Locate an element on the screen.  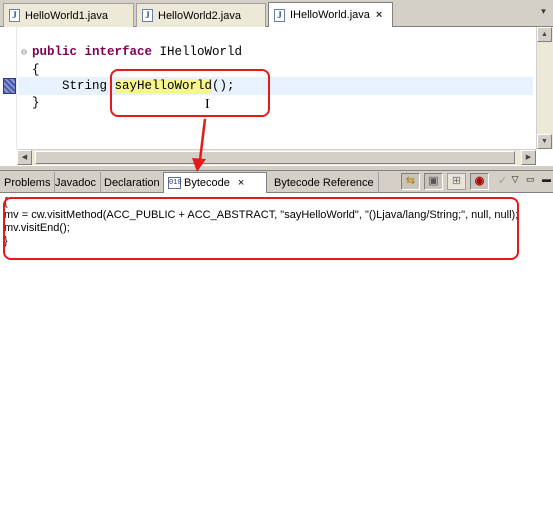
editor-tab-helloworld2: J HelloWorld2.java is located at coordinates (201, 15).